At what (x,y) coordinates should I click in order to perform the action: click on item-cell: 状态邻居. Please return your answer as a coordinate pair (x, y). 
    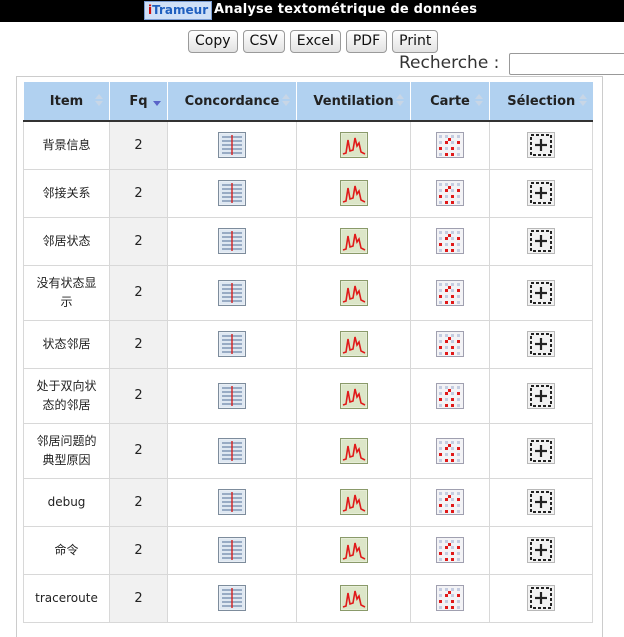
    Looking at the image, I should click on (66, 344).